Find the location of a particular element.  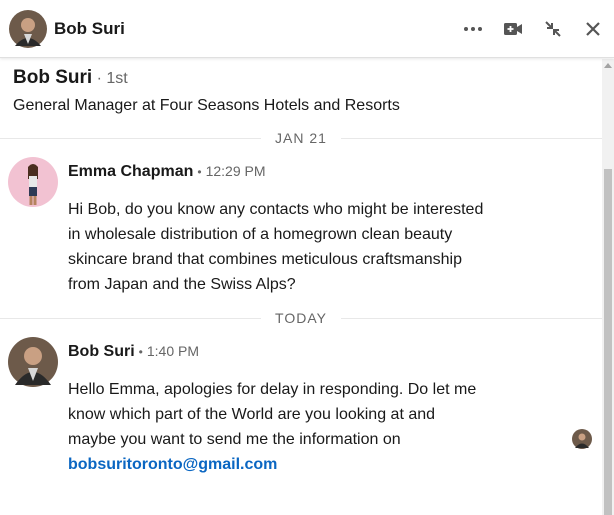

date-label: JAN 21 is located at coordinates (301, 138).